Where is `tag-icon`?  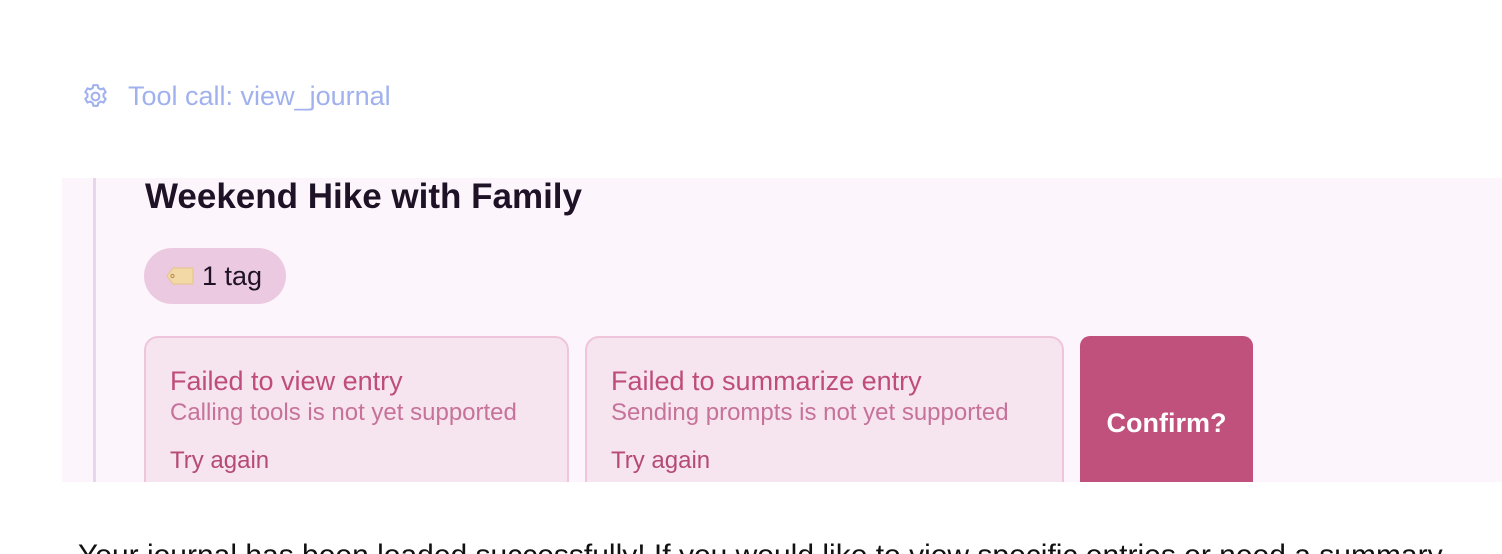
tag-icon is located at coordinates (180, 276).